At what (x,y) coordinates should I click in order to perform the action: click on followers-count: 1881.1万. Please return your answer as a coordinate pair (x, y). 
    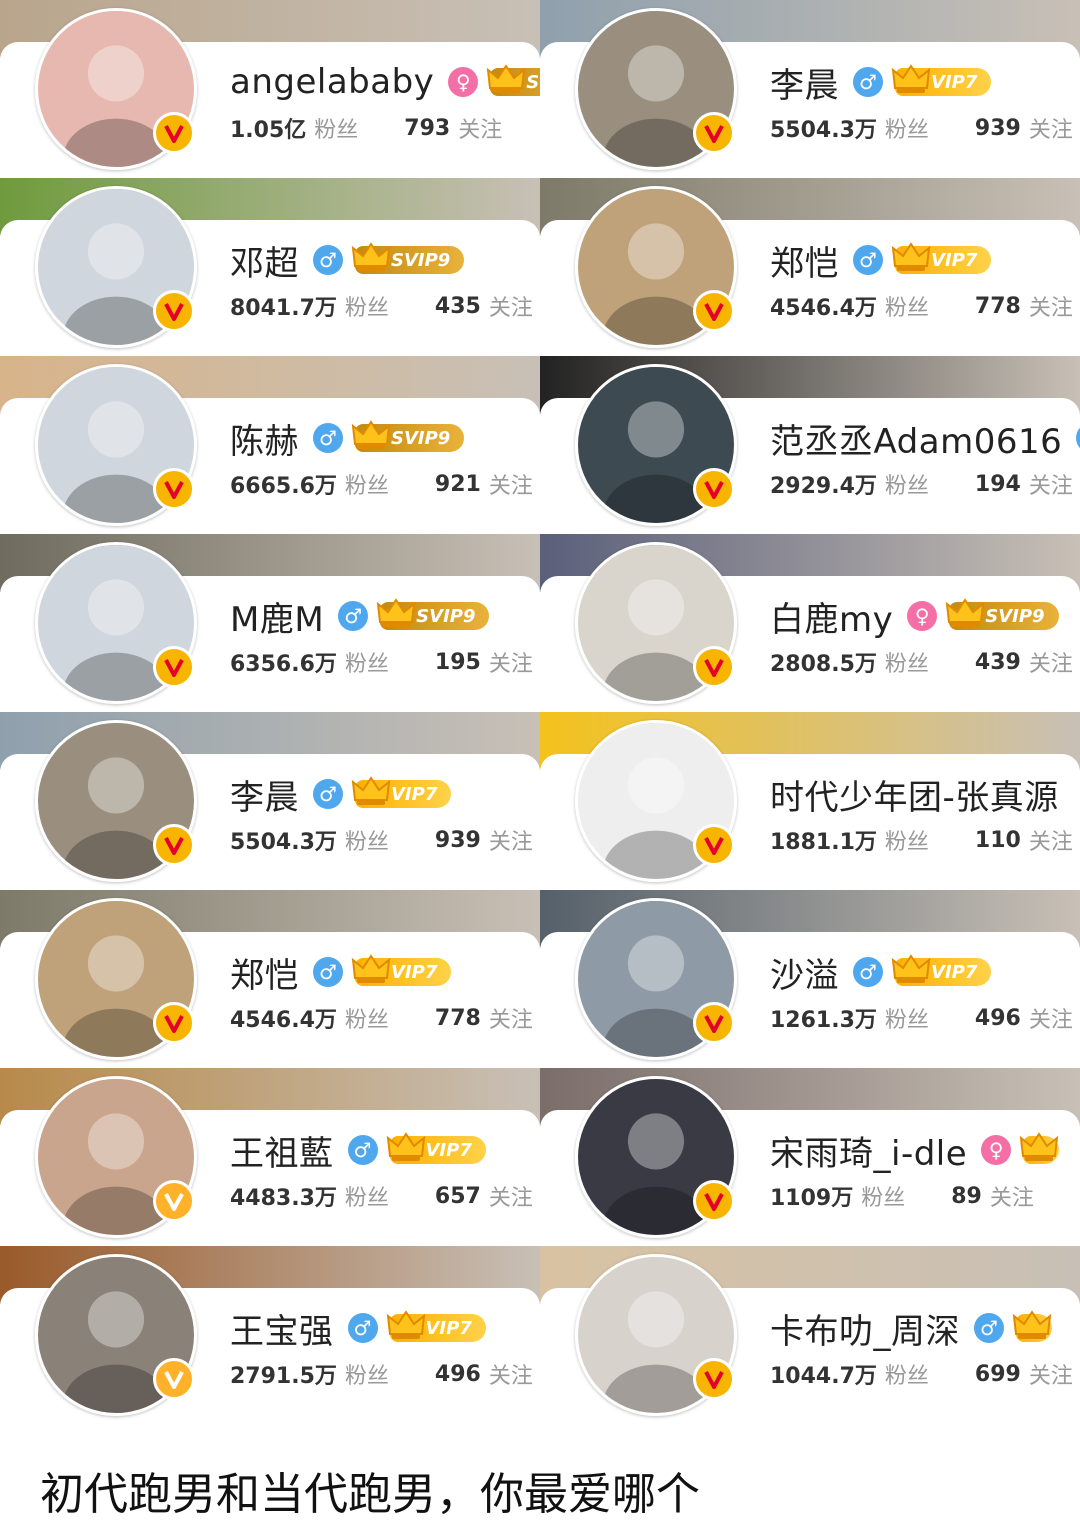
    Looking at the image, I should click on (823, 840).